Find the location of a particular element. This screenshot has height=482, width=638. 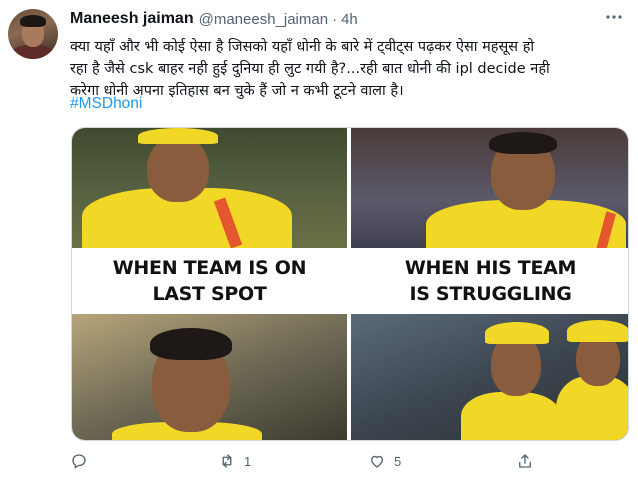

caption-line: LAST SPOT is located at coordinates (209, 294).